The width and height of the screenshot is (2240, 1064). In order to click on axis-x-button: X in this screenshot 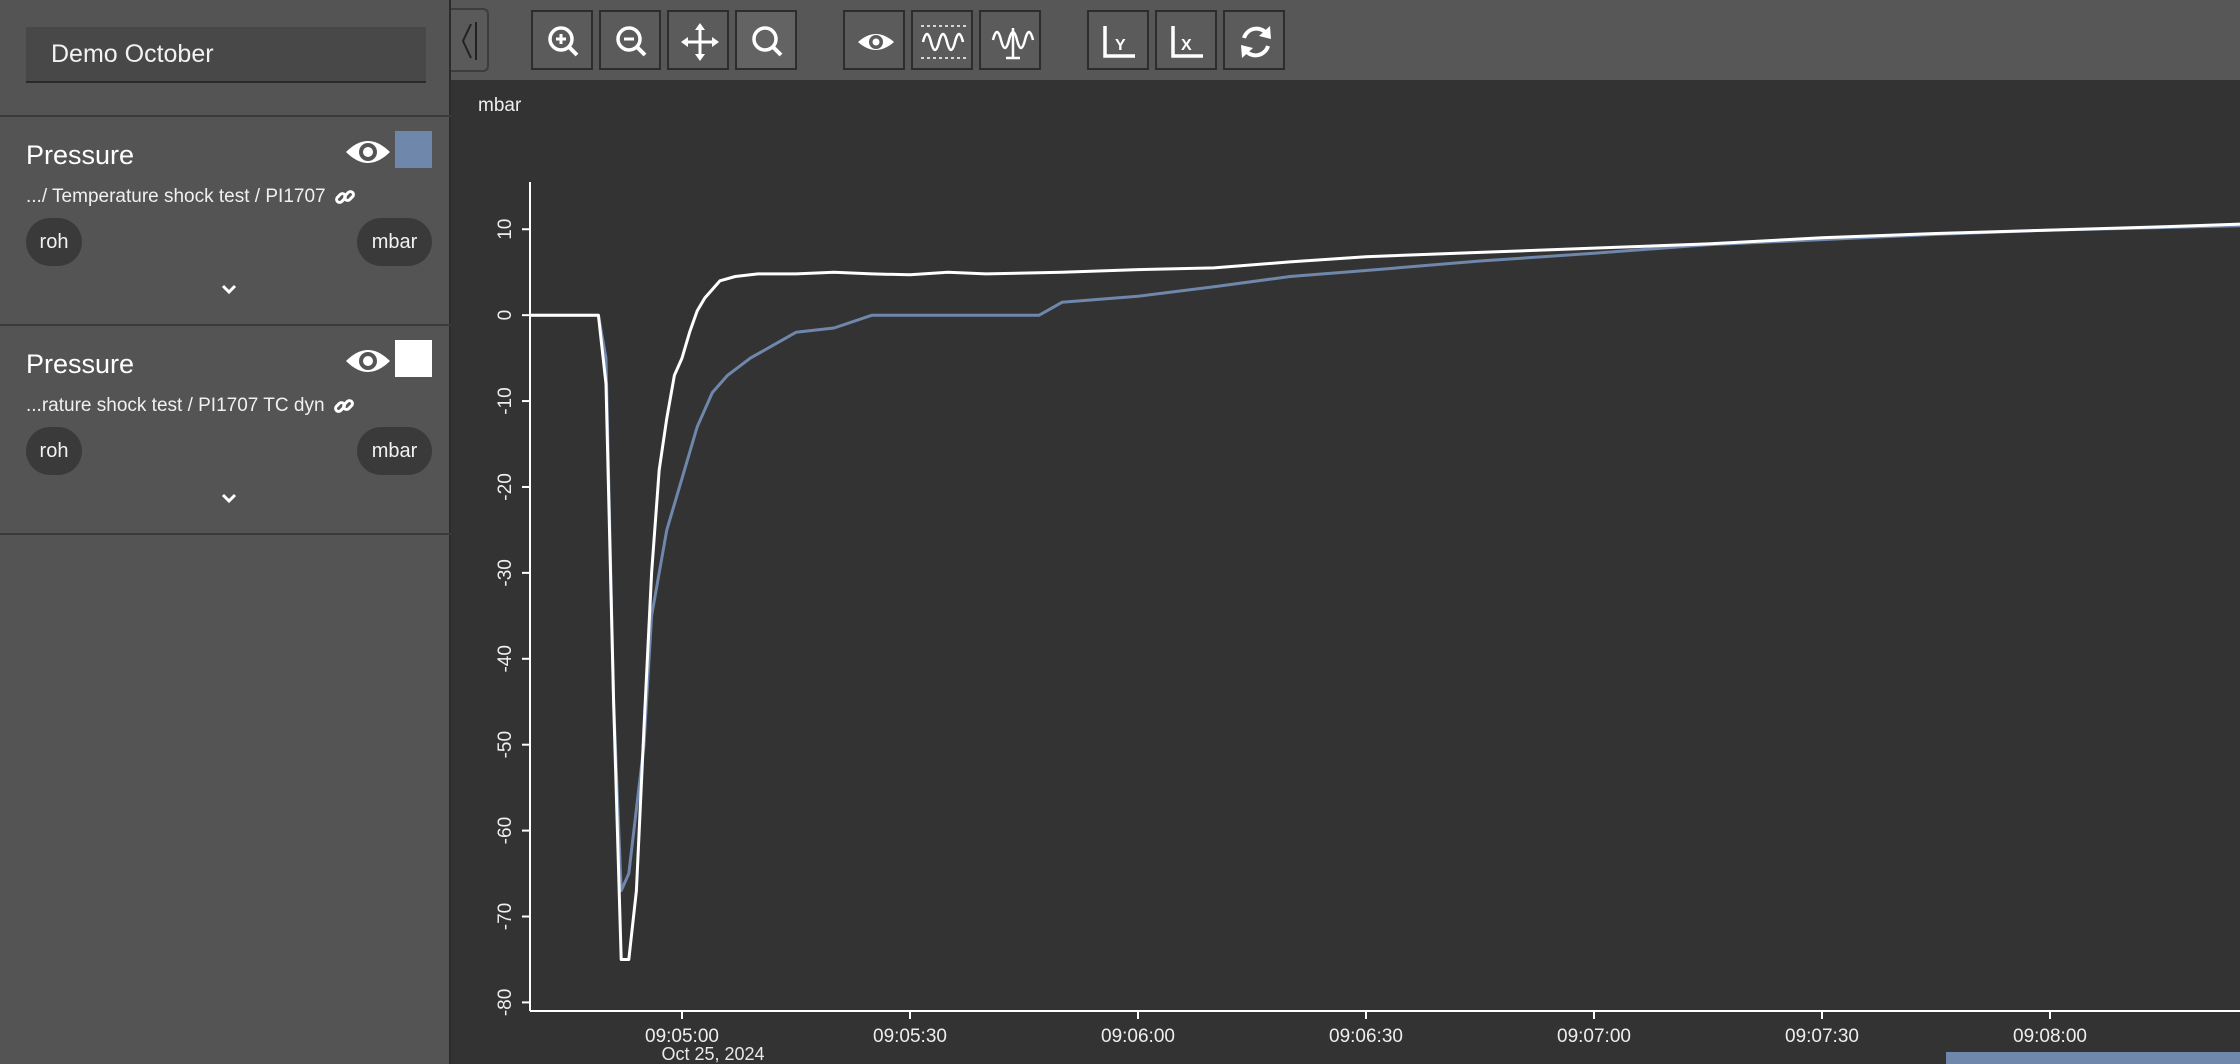, I will do `click(1186, 40)`.